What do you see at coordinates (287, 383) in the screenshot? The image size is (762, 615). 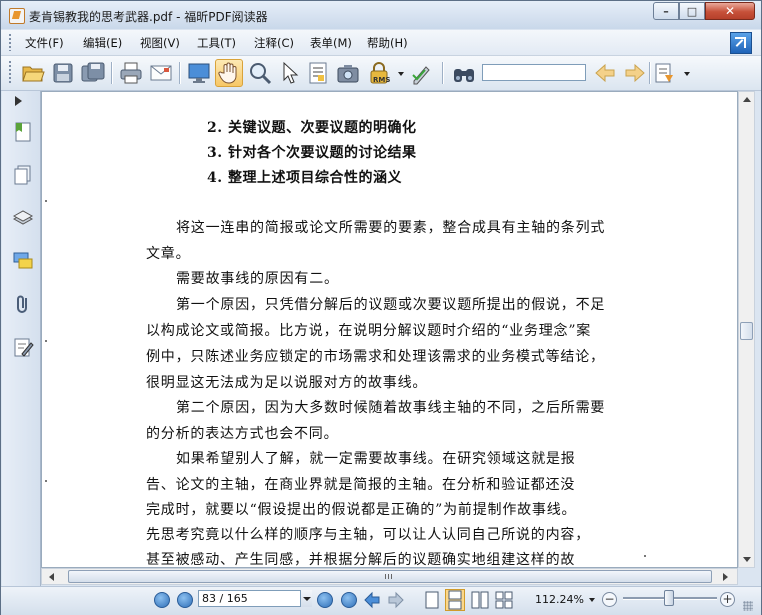 I see `doc-line: 很明显这无法成为足以说服对方的故事线。` at bounding box center [287, 383].